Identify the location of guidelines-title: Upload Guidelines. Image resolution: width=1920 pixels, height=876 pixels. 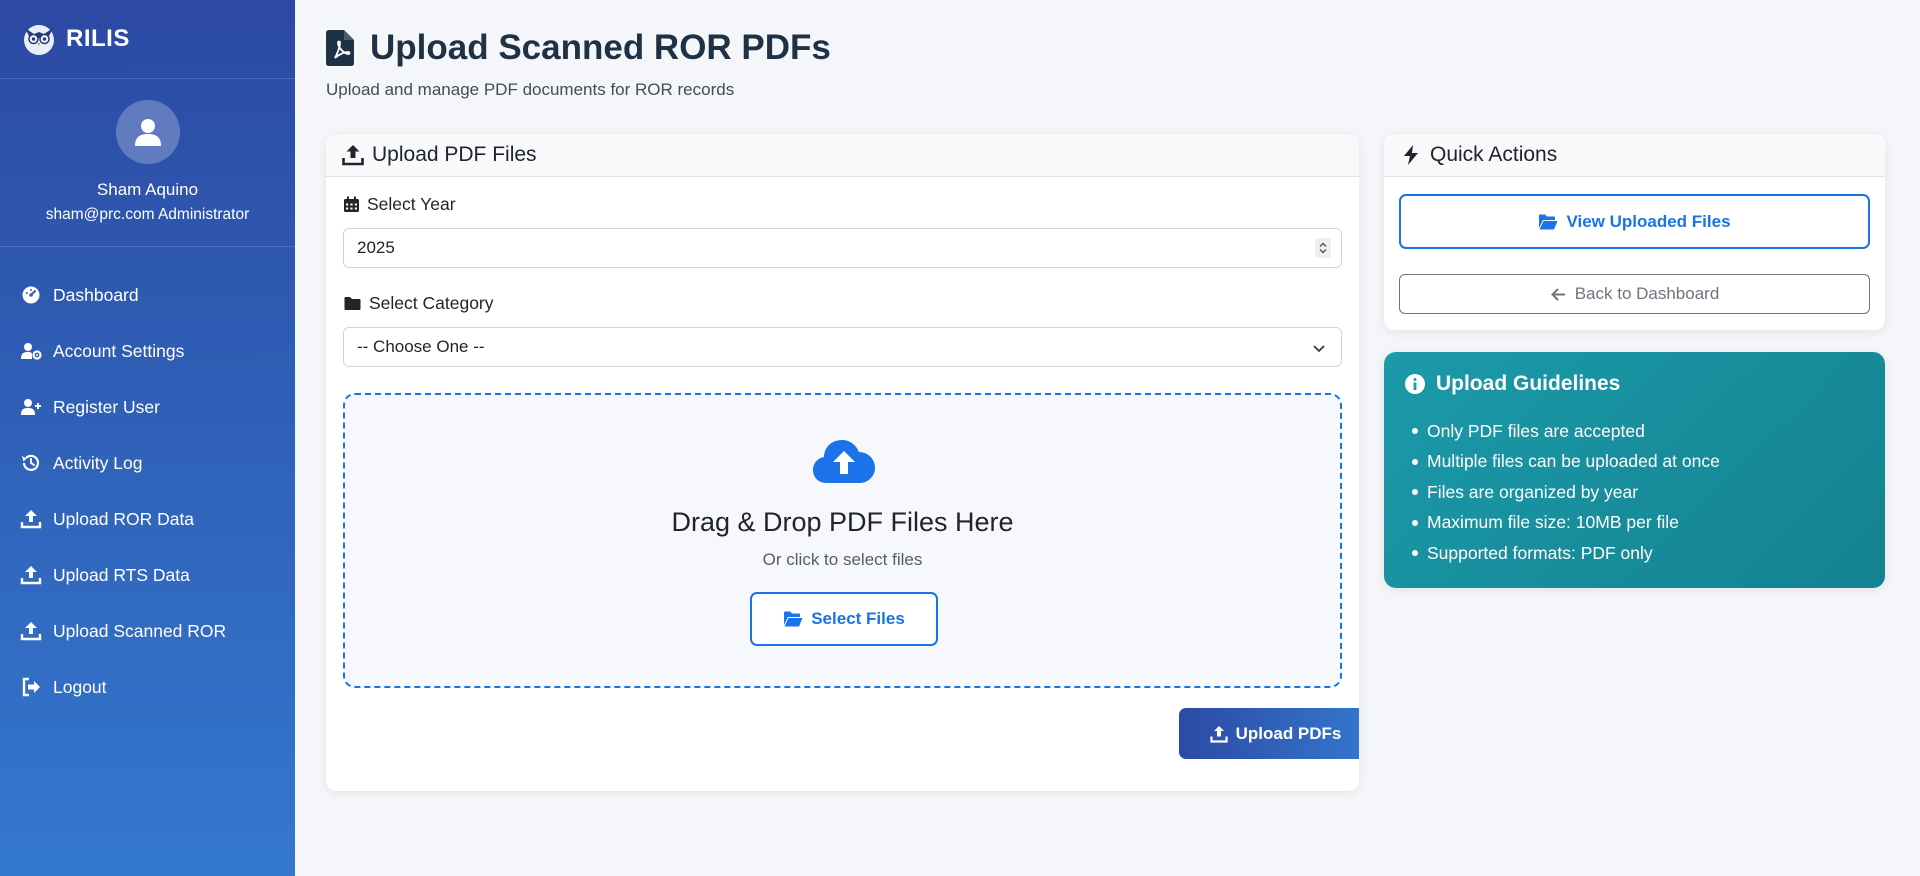
(1512, 384).